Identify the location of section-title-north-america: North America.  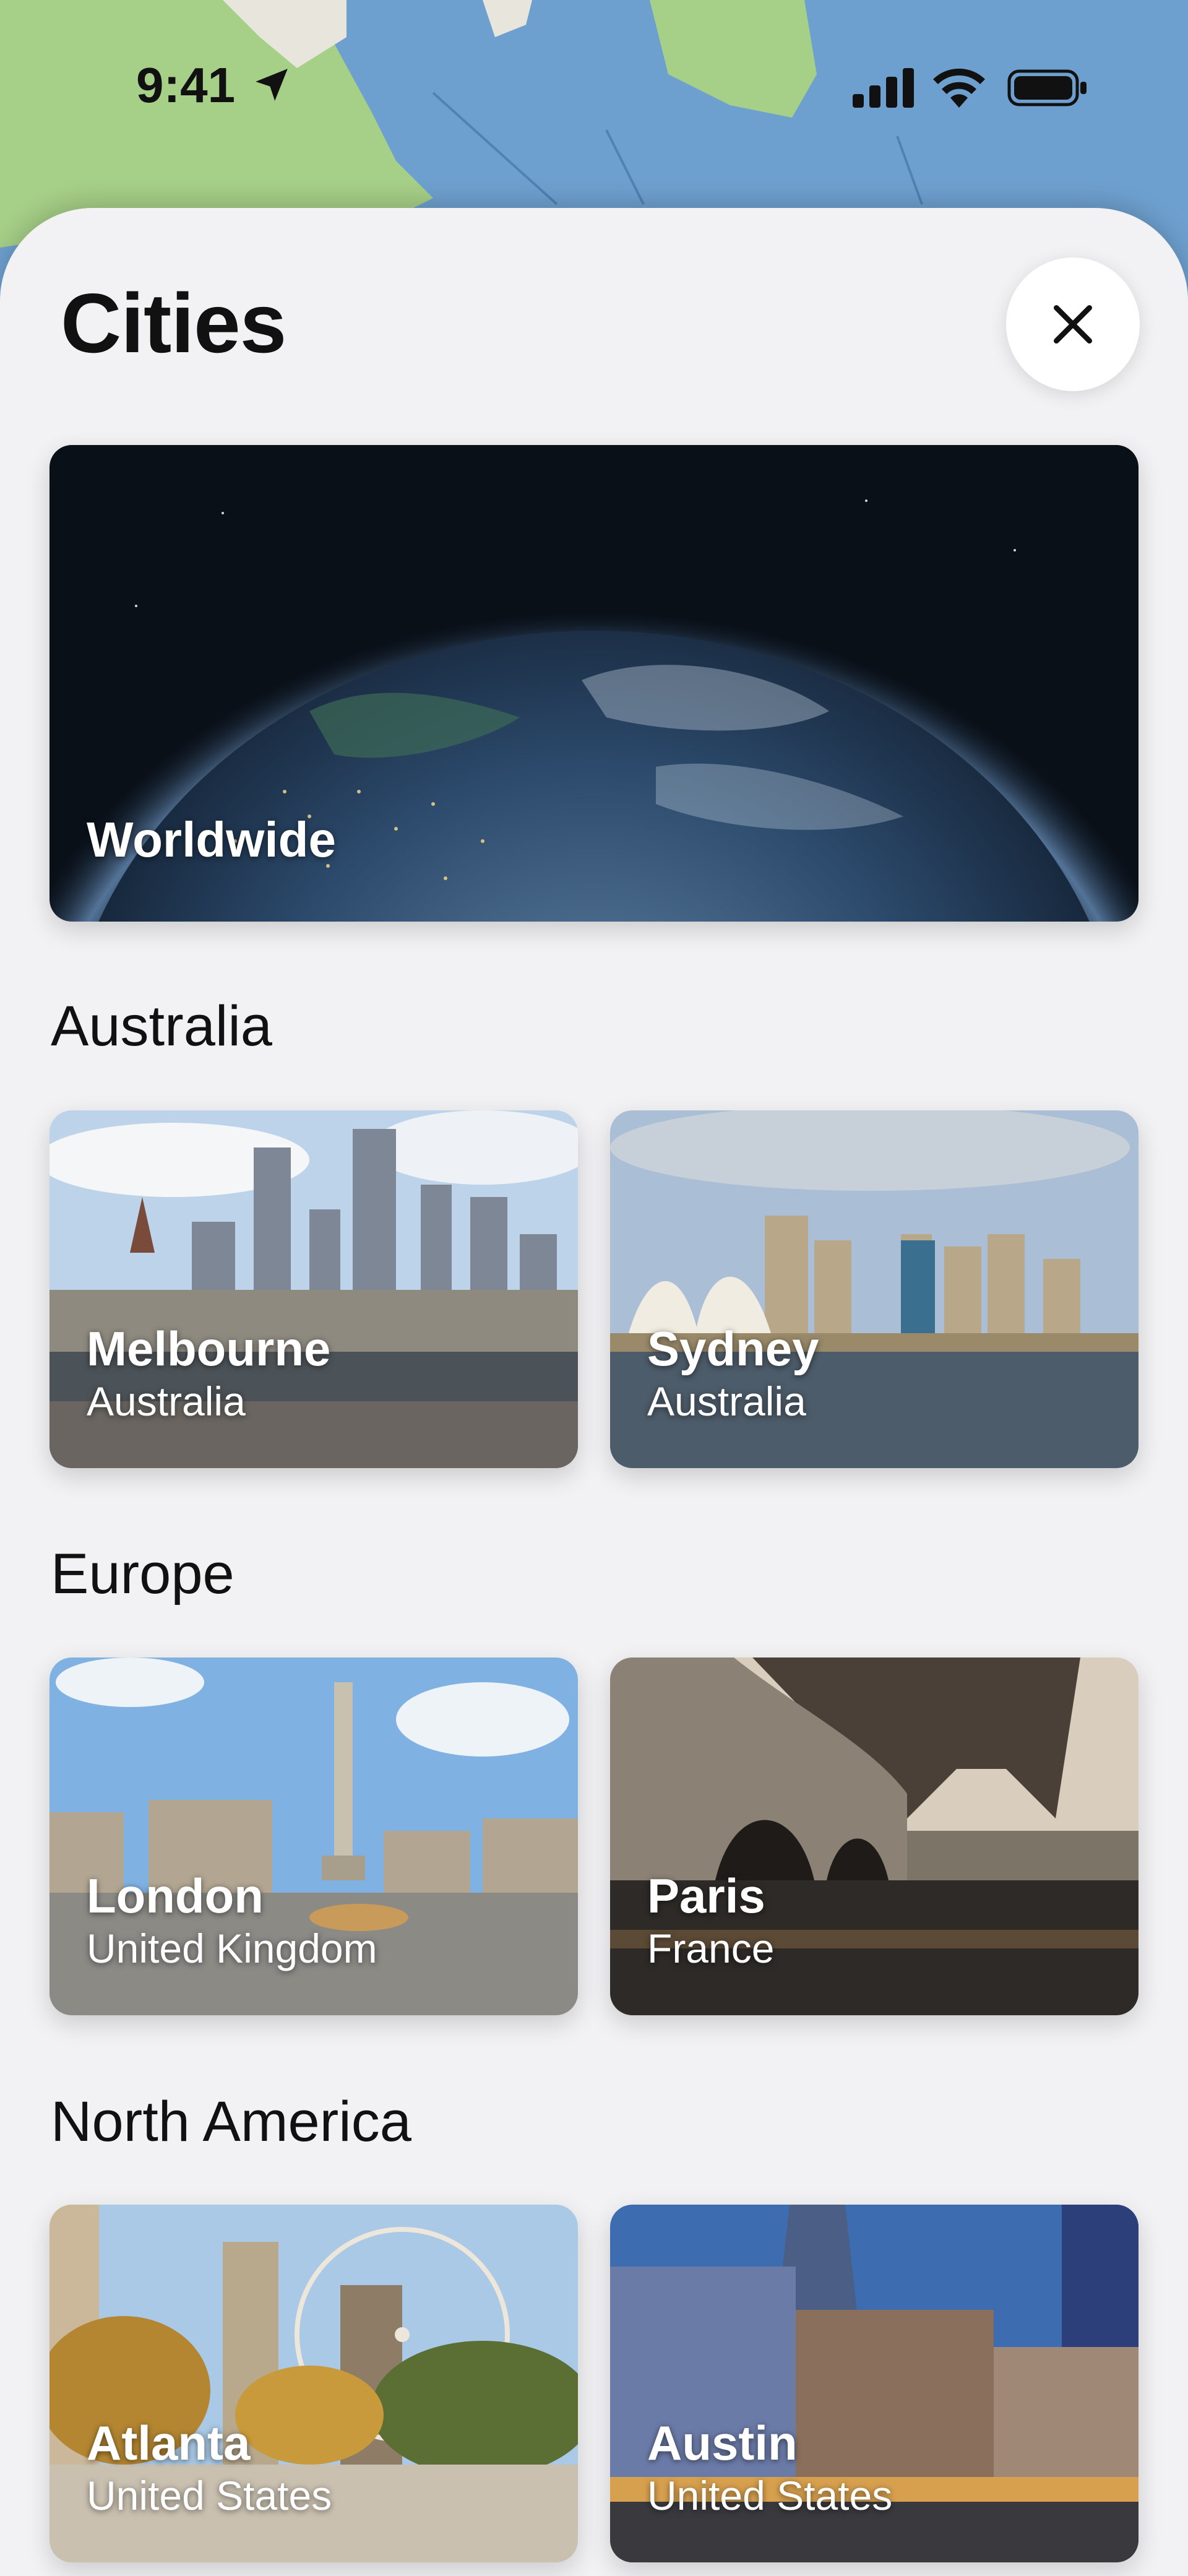
(231, 2121).